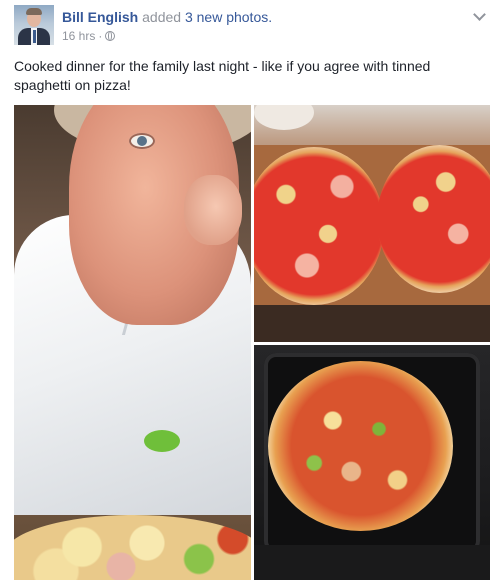 This screenshot has width=497, height=586. Describe the element at coordinates (78, 36) in the screenshot. I see `post-timestamp: 16 hrs` at that location.